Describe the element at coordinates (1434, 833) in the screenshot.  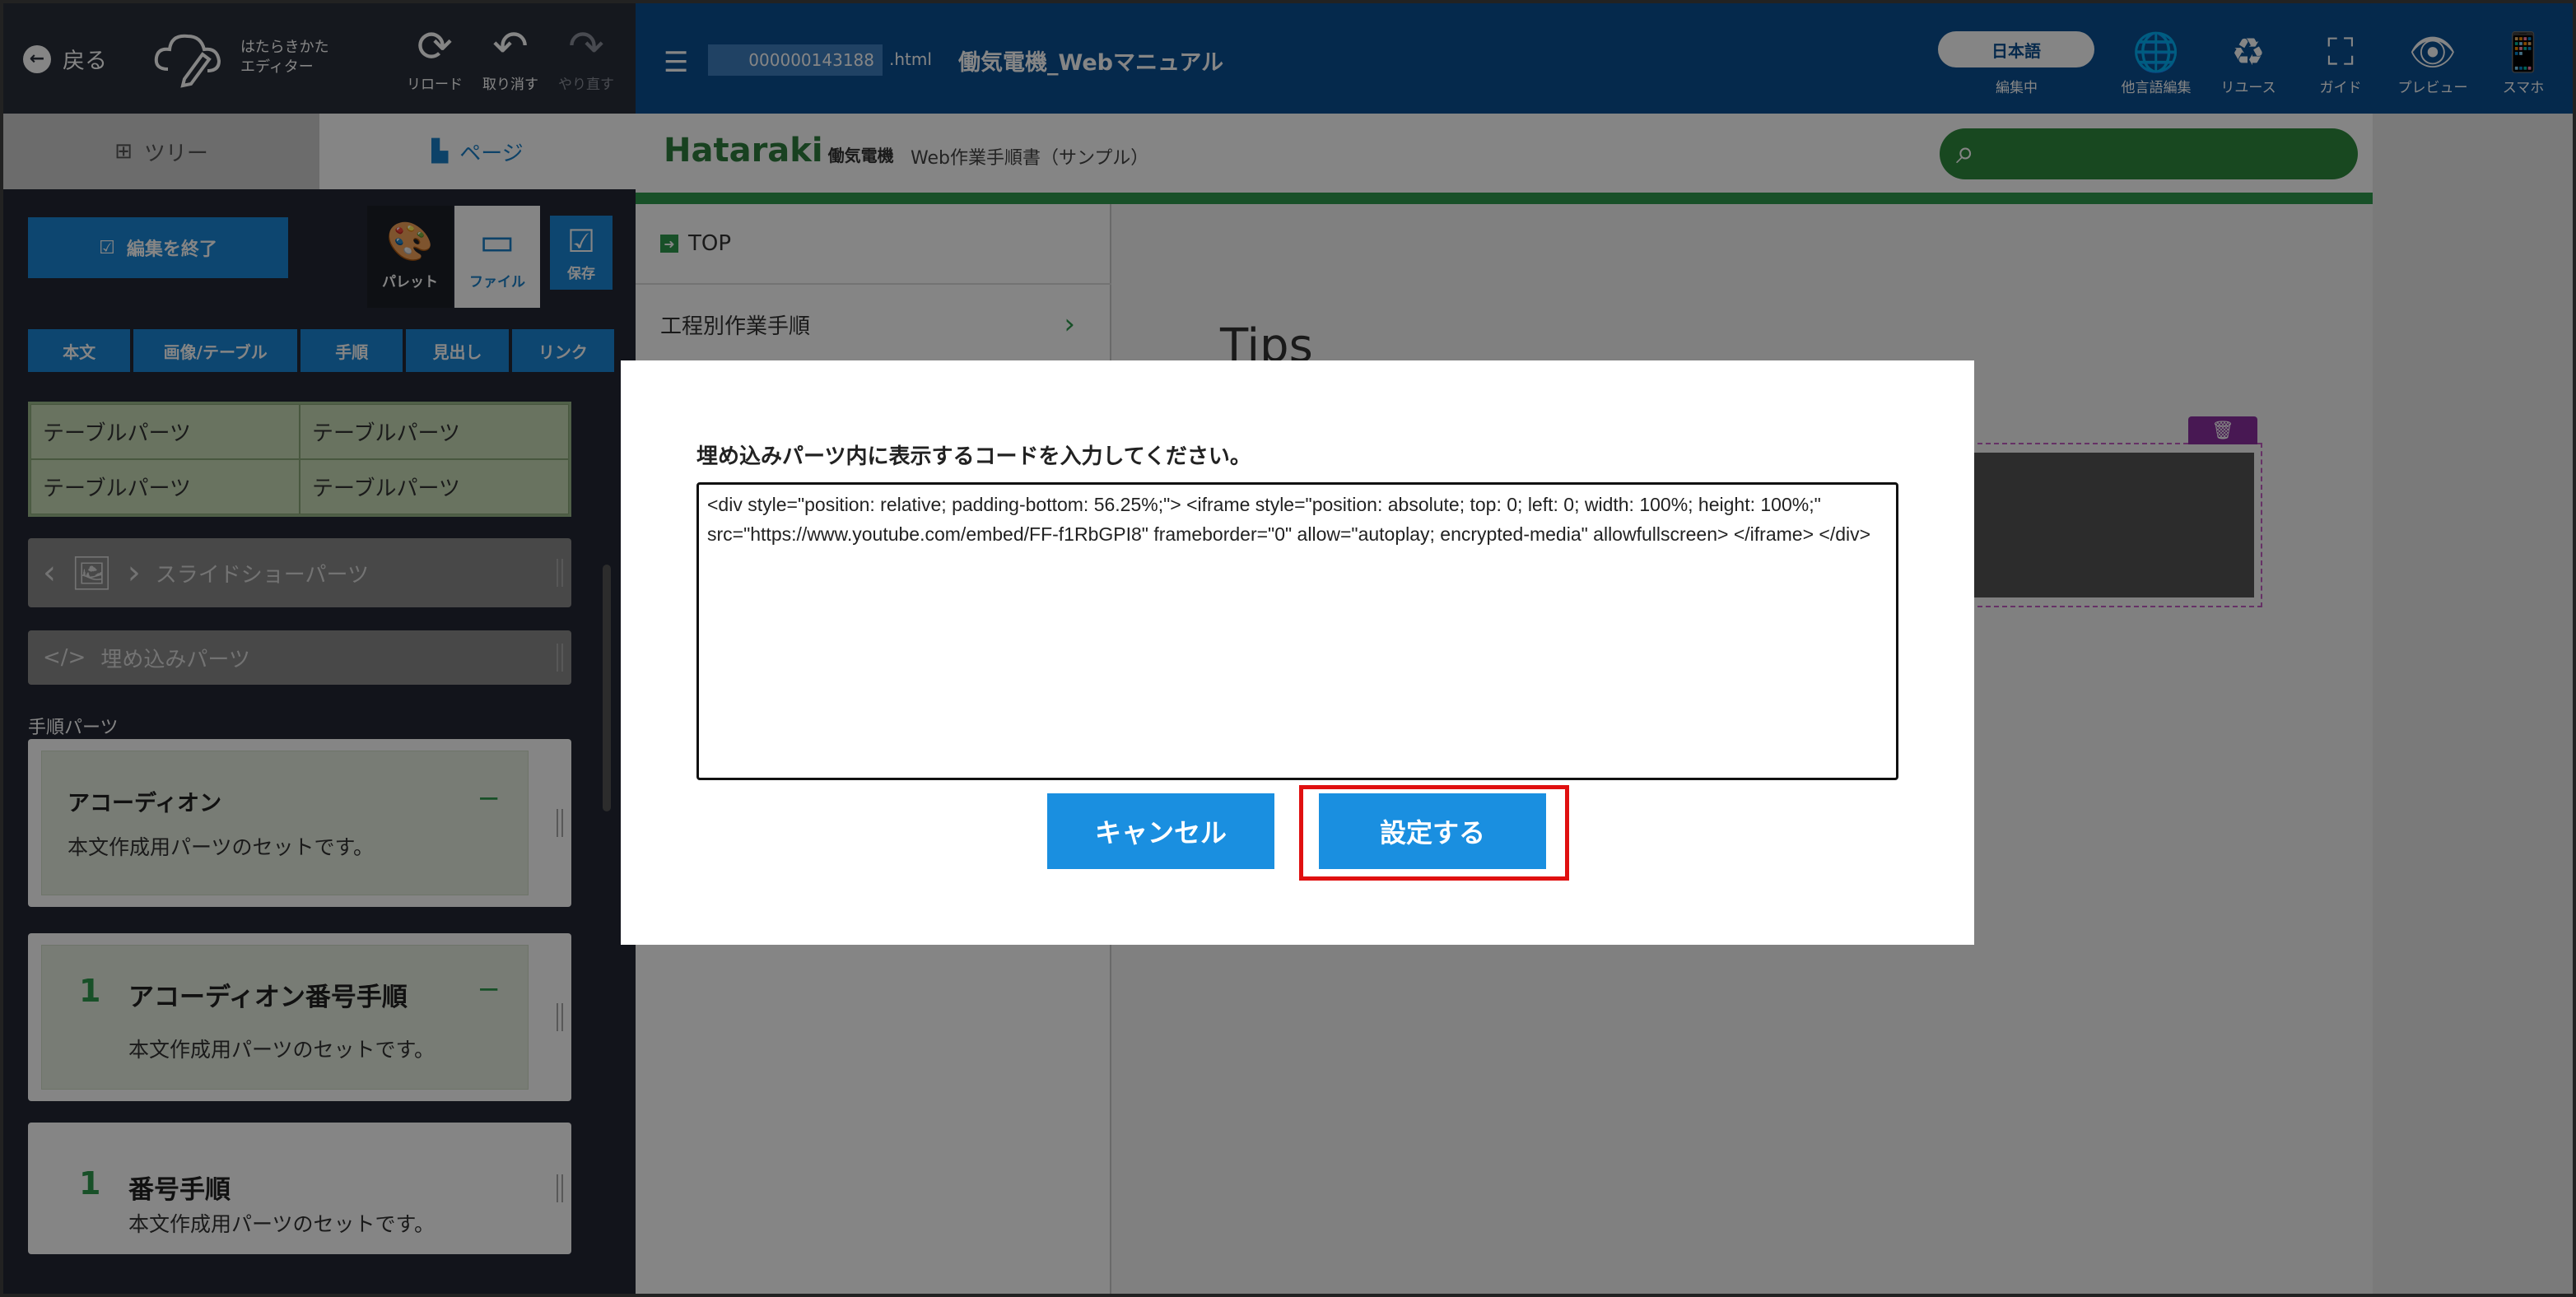
I see `highlight-box` at that location.